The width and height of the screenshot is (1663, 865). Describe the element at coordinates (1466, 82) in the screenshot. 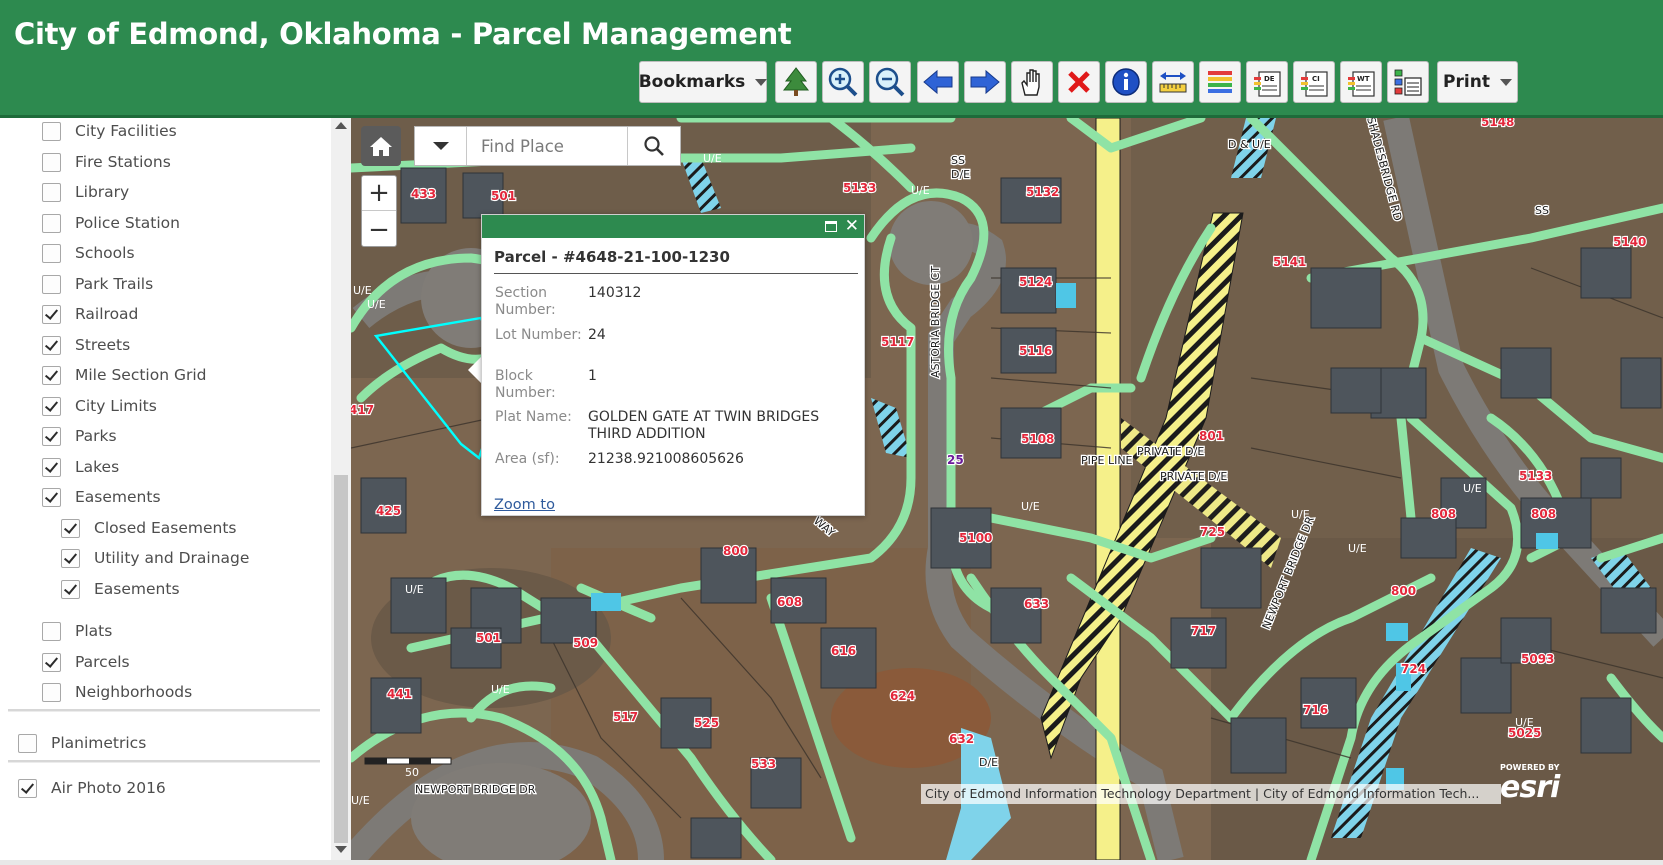

I see `print-label: Print` at that location.